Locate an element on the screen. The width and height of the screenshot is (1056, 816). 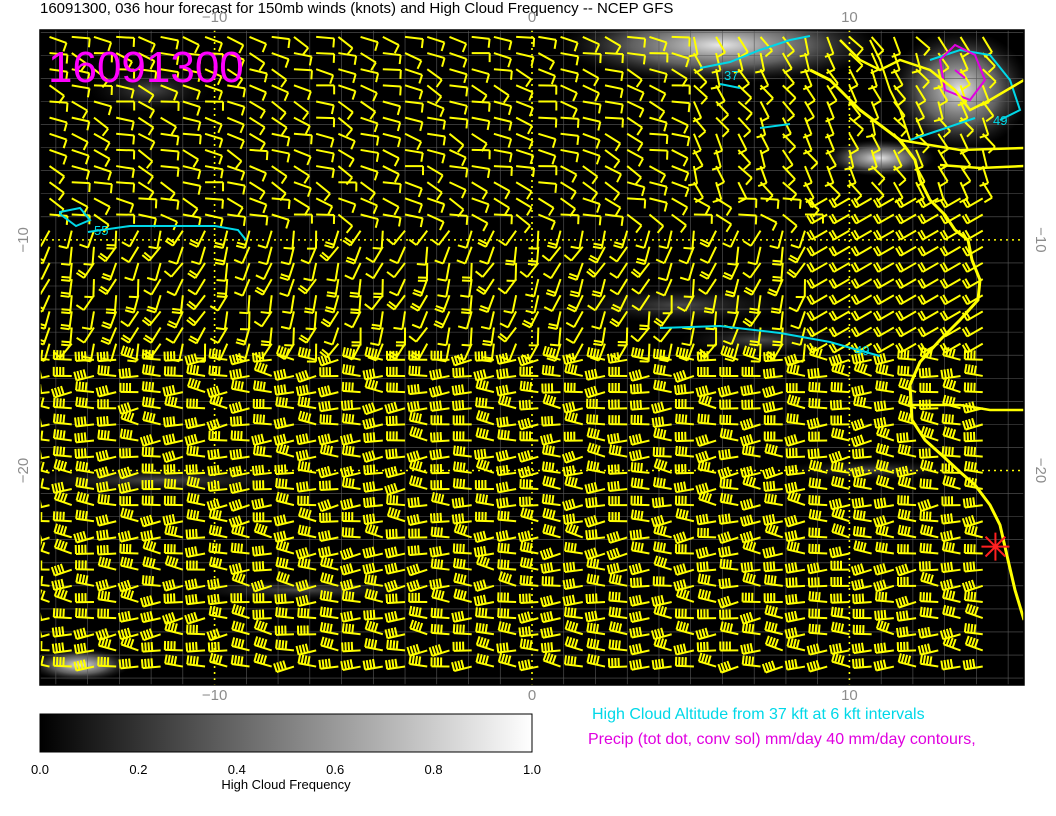
colorbar-label: High Cloud Frequency is located at coordinates (286, 784).